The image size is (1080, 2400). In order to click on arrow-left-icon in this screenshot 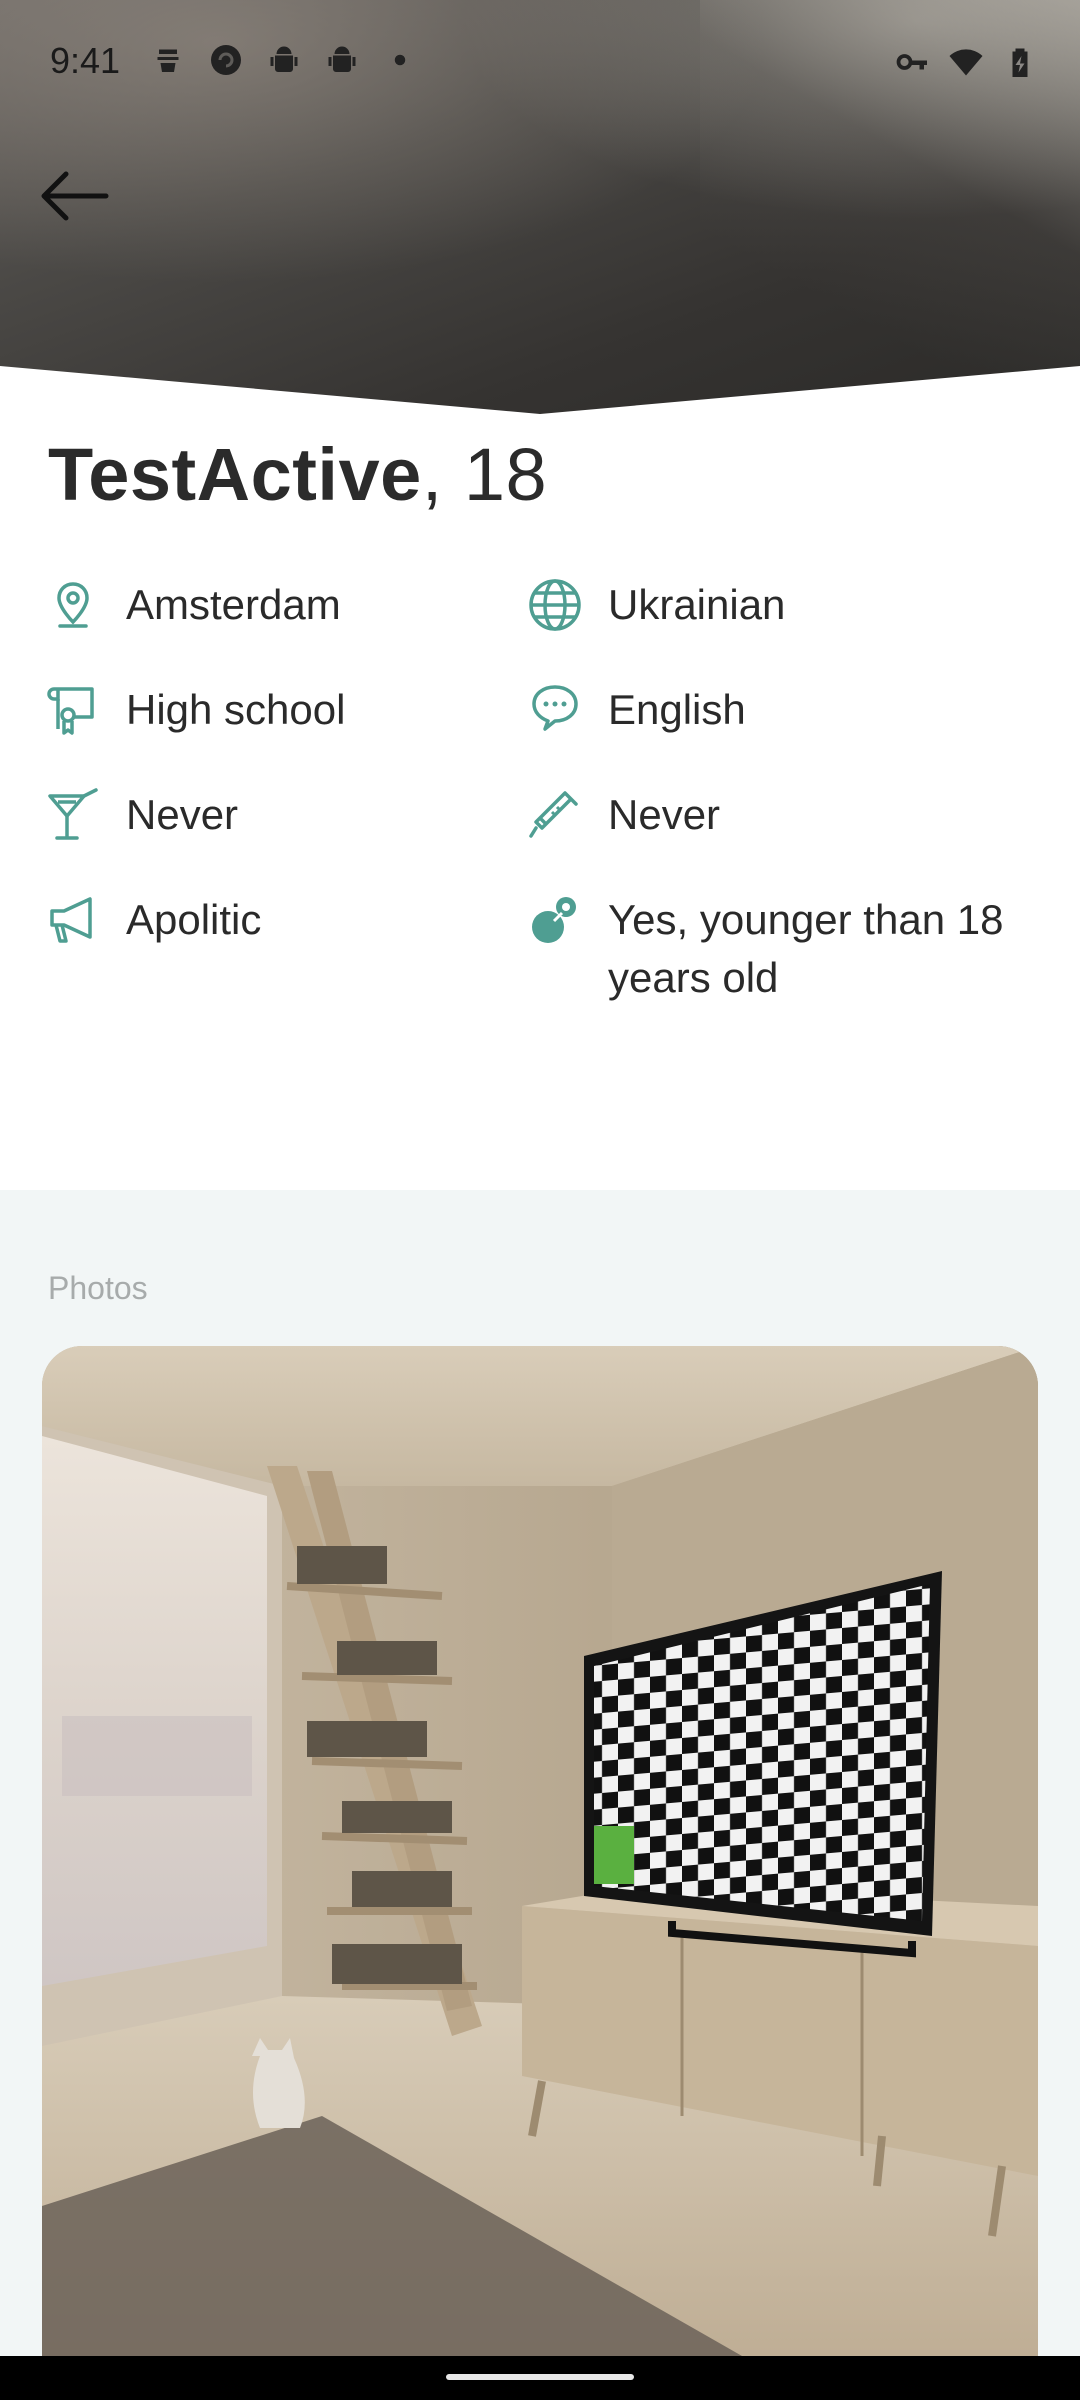, I will do `click(75, 196)`.